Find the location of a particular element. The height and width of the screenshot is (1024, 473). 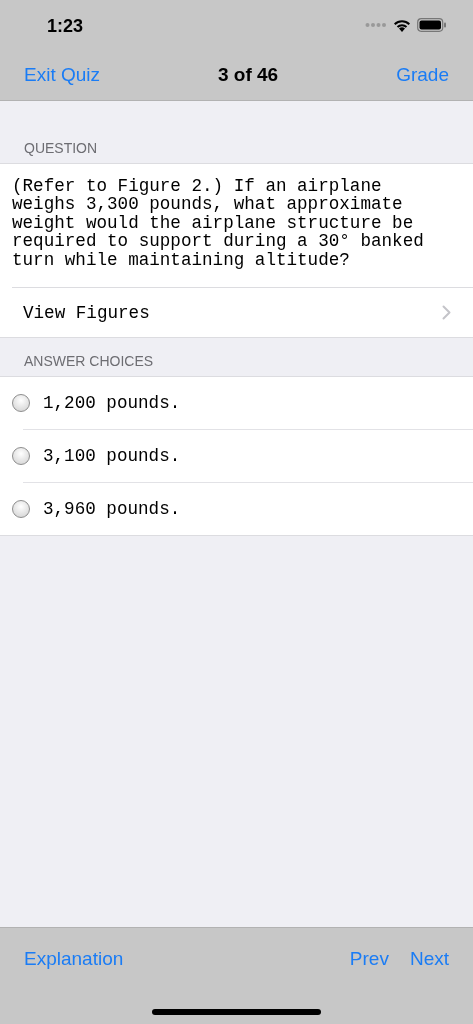

toolbar-button: Next is located at coordinates (429, 959).